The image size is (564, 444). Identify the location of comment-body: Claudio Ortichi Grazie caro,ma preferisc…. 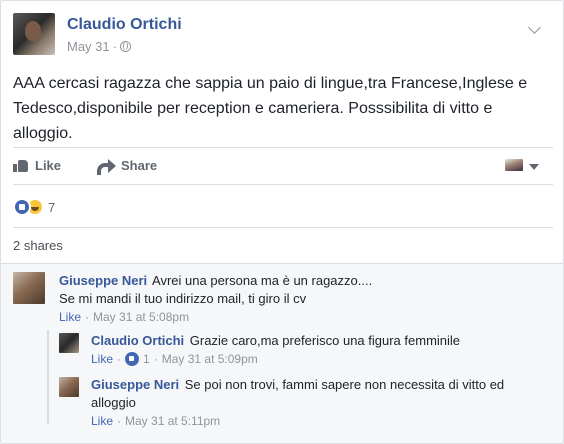
(316, 341).